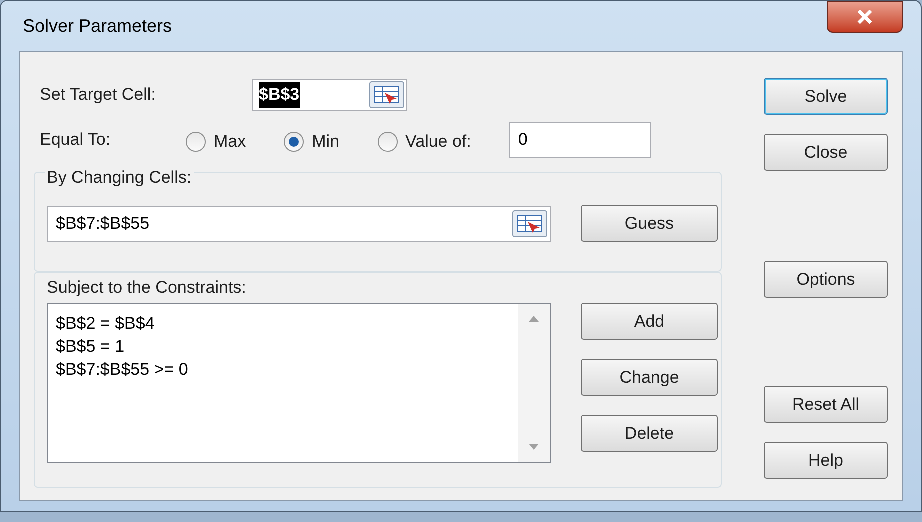 Image resolution: width=922 pixels, height=522 pixels. I want to click on scrollbar, so click(534, 383).